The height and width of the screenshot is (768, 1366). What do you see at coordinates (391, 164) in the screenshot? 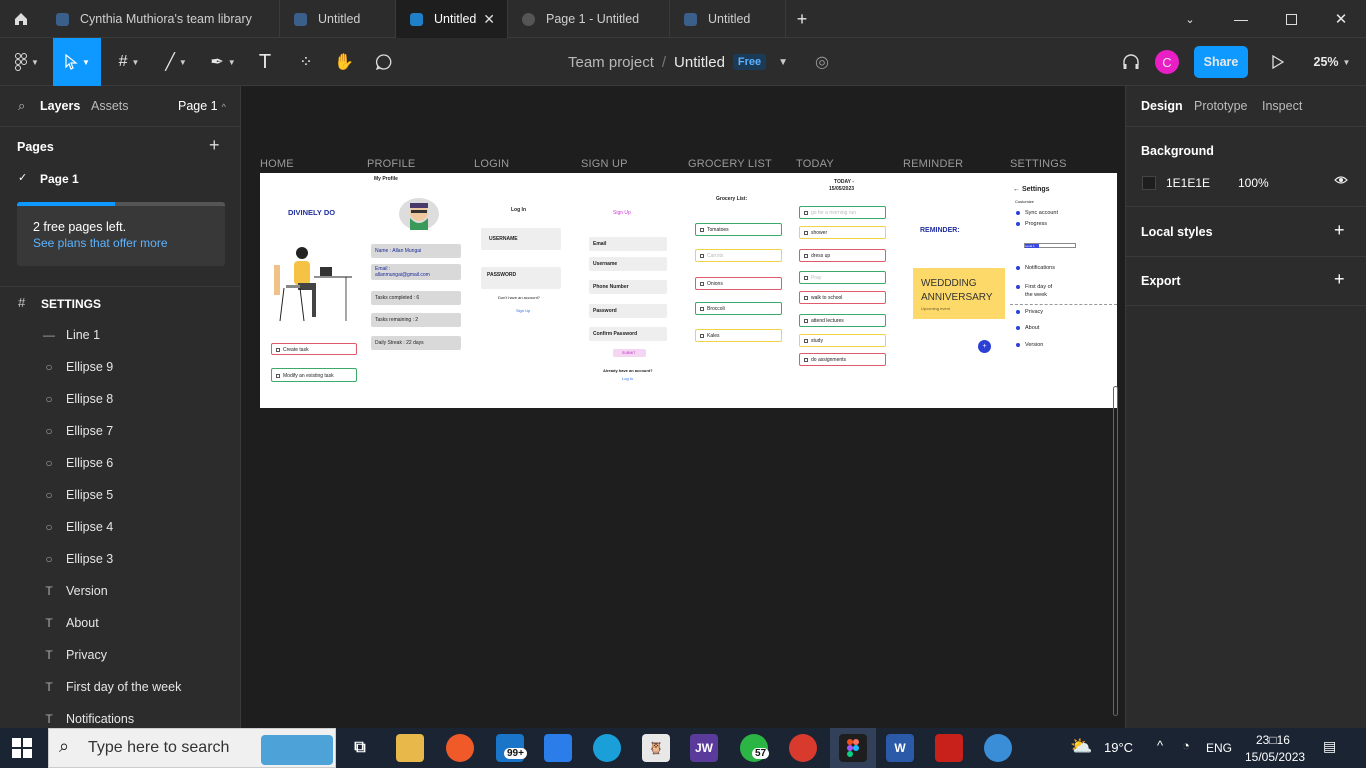
I see `frame-label-profile: PROFILE` at bounding box center [391, 164].